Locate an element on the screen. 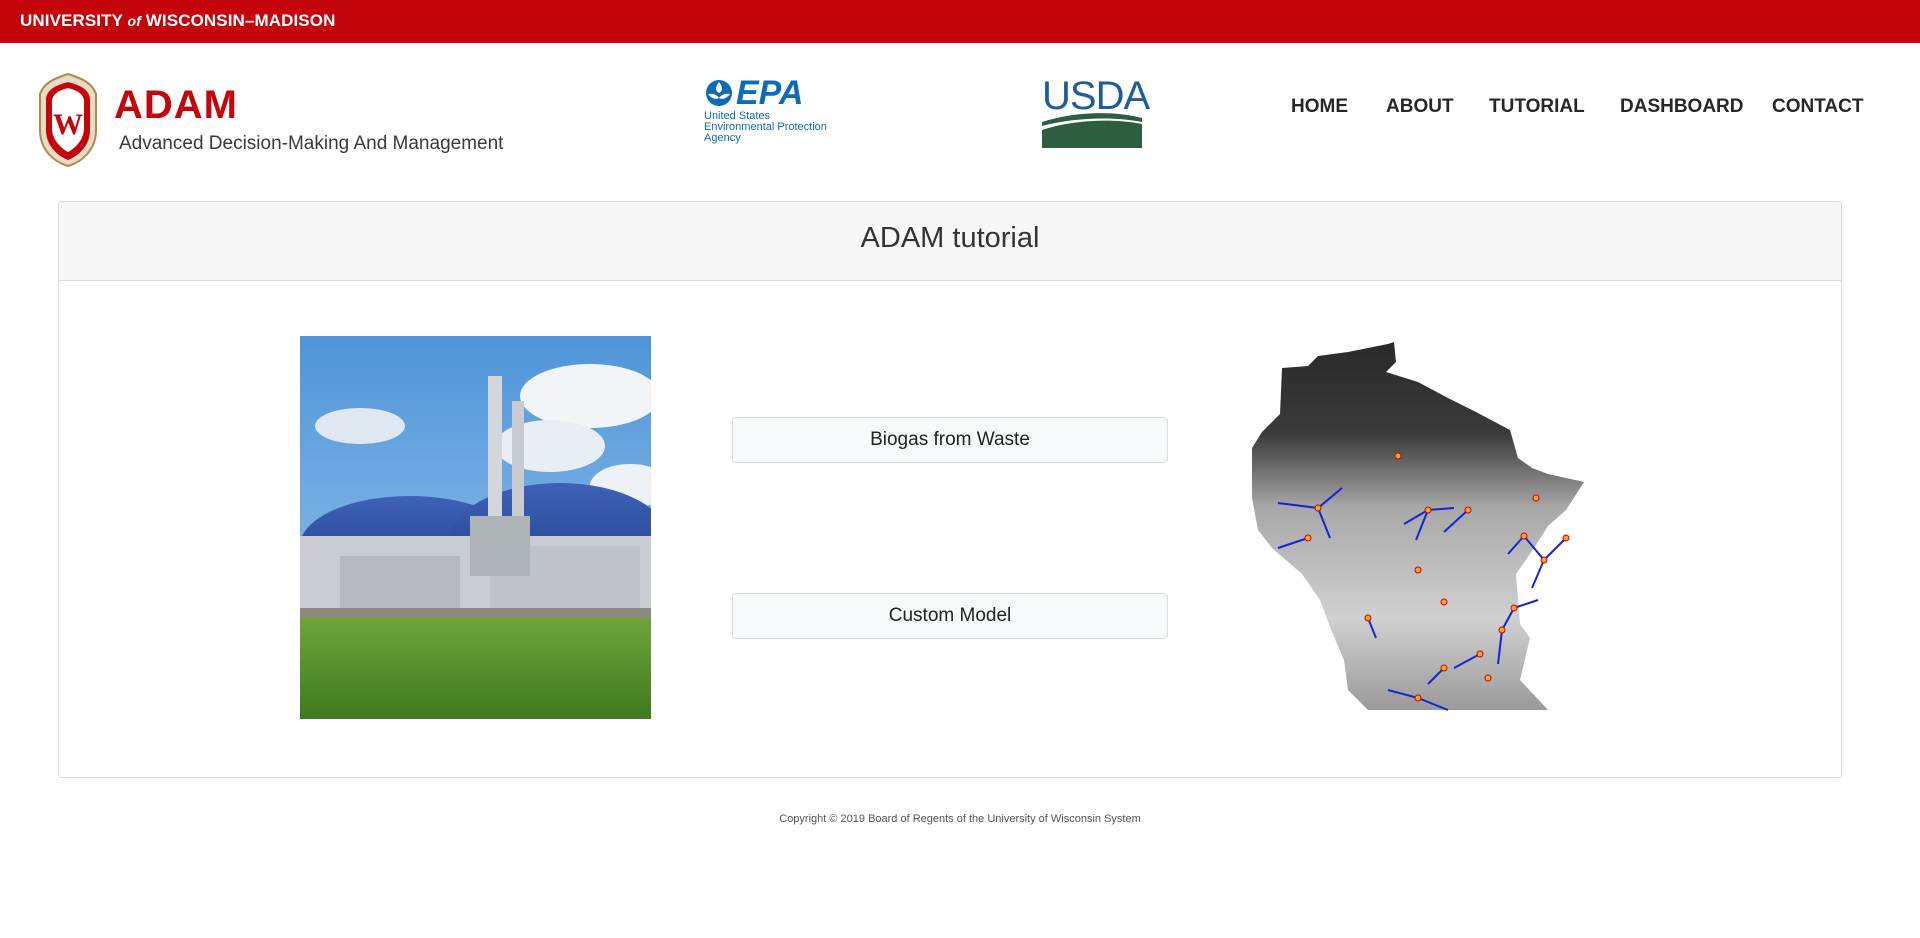 This screenshot has width=1920, height=938. university-name-pre: UNIVERSITY is located at coordinates (74, 20).